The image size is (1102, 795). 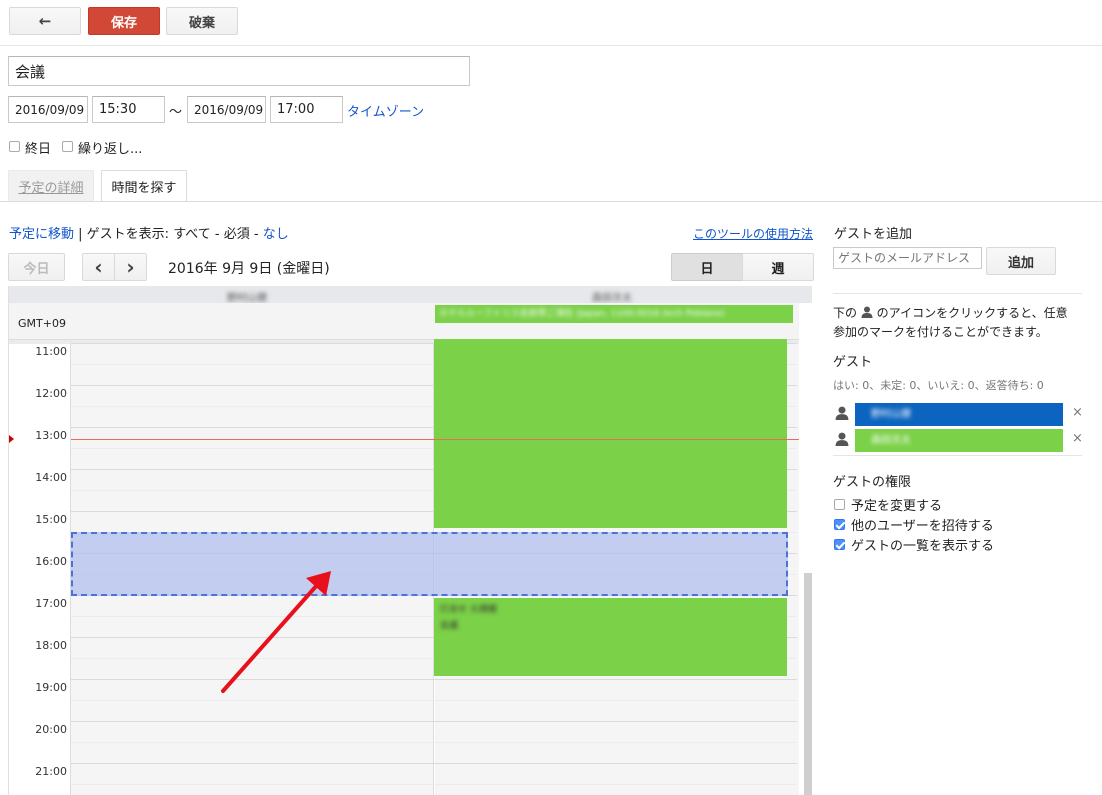 I want to click on perm-modify-checkbox, so click(x=839, y=504).